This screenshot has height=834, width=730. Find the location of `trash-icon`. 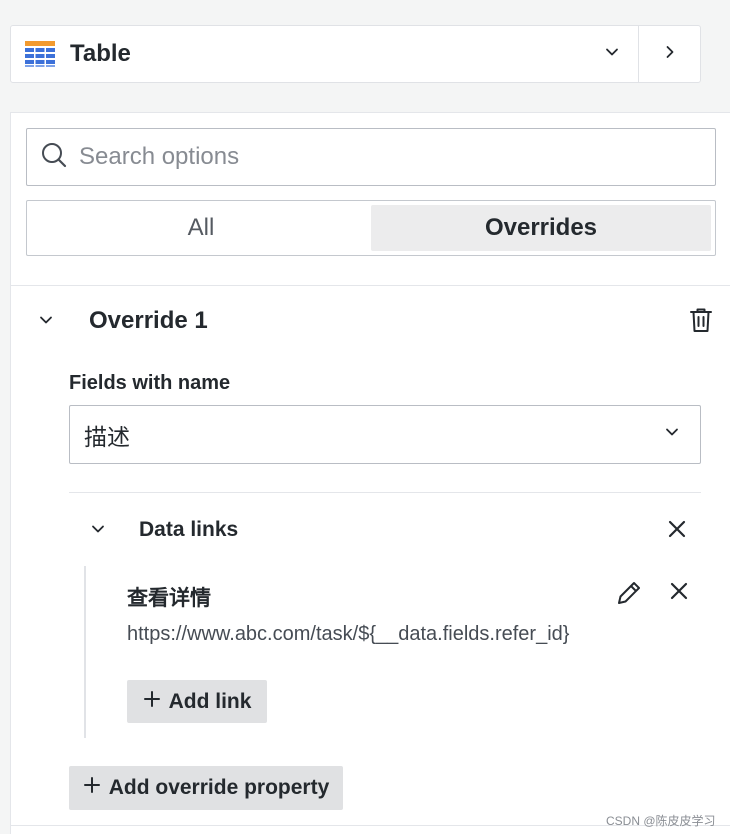

trash-icon is located at coordinates (701, 322).